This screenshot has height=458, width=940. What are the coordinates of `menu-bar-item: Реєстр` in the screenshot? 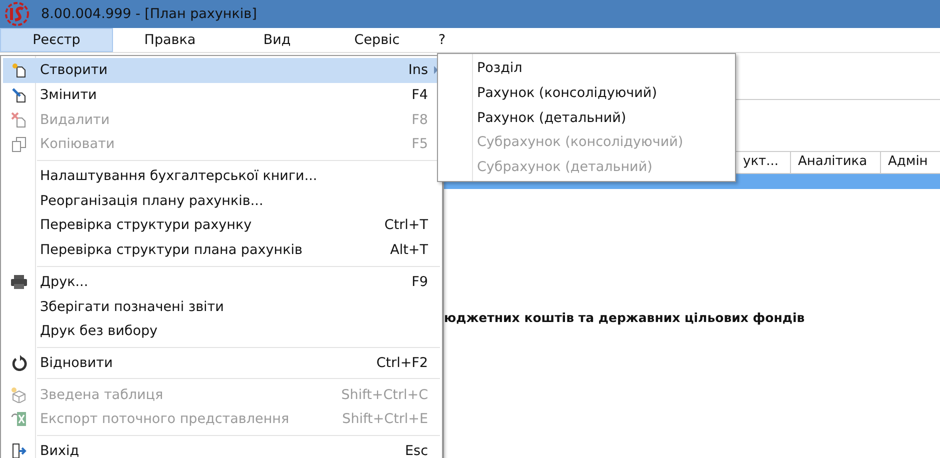 It's located at (56, 40).